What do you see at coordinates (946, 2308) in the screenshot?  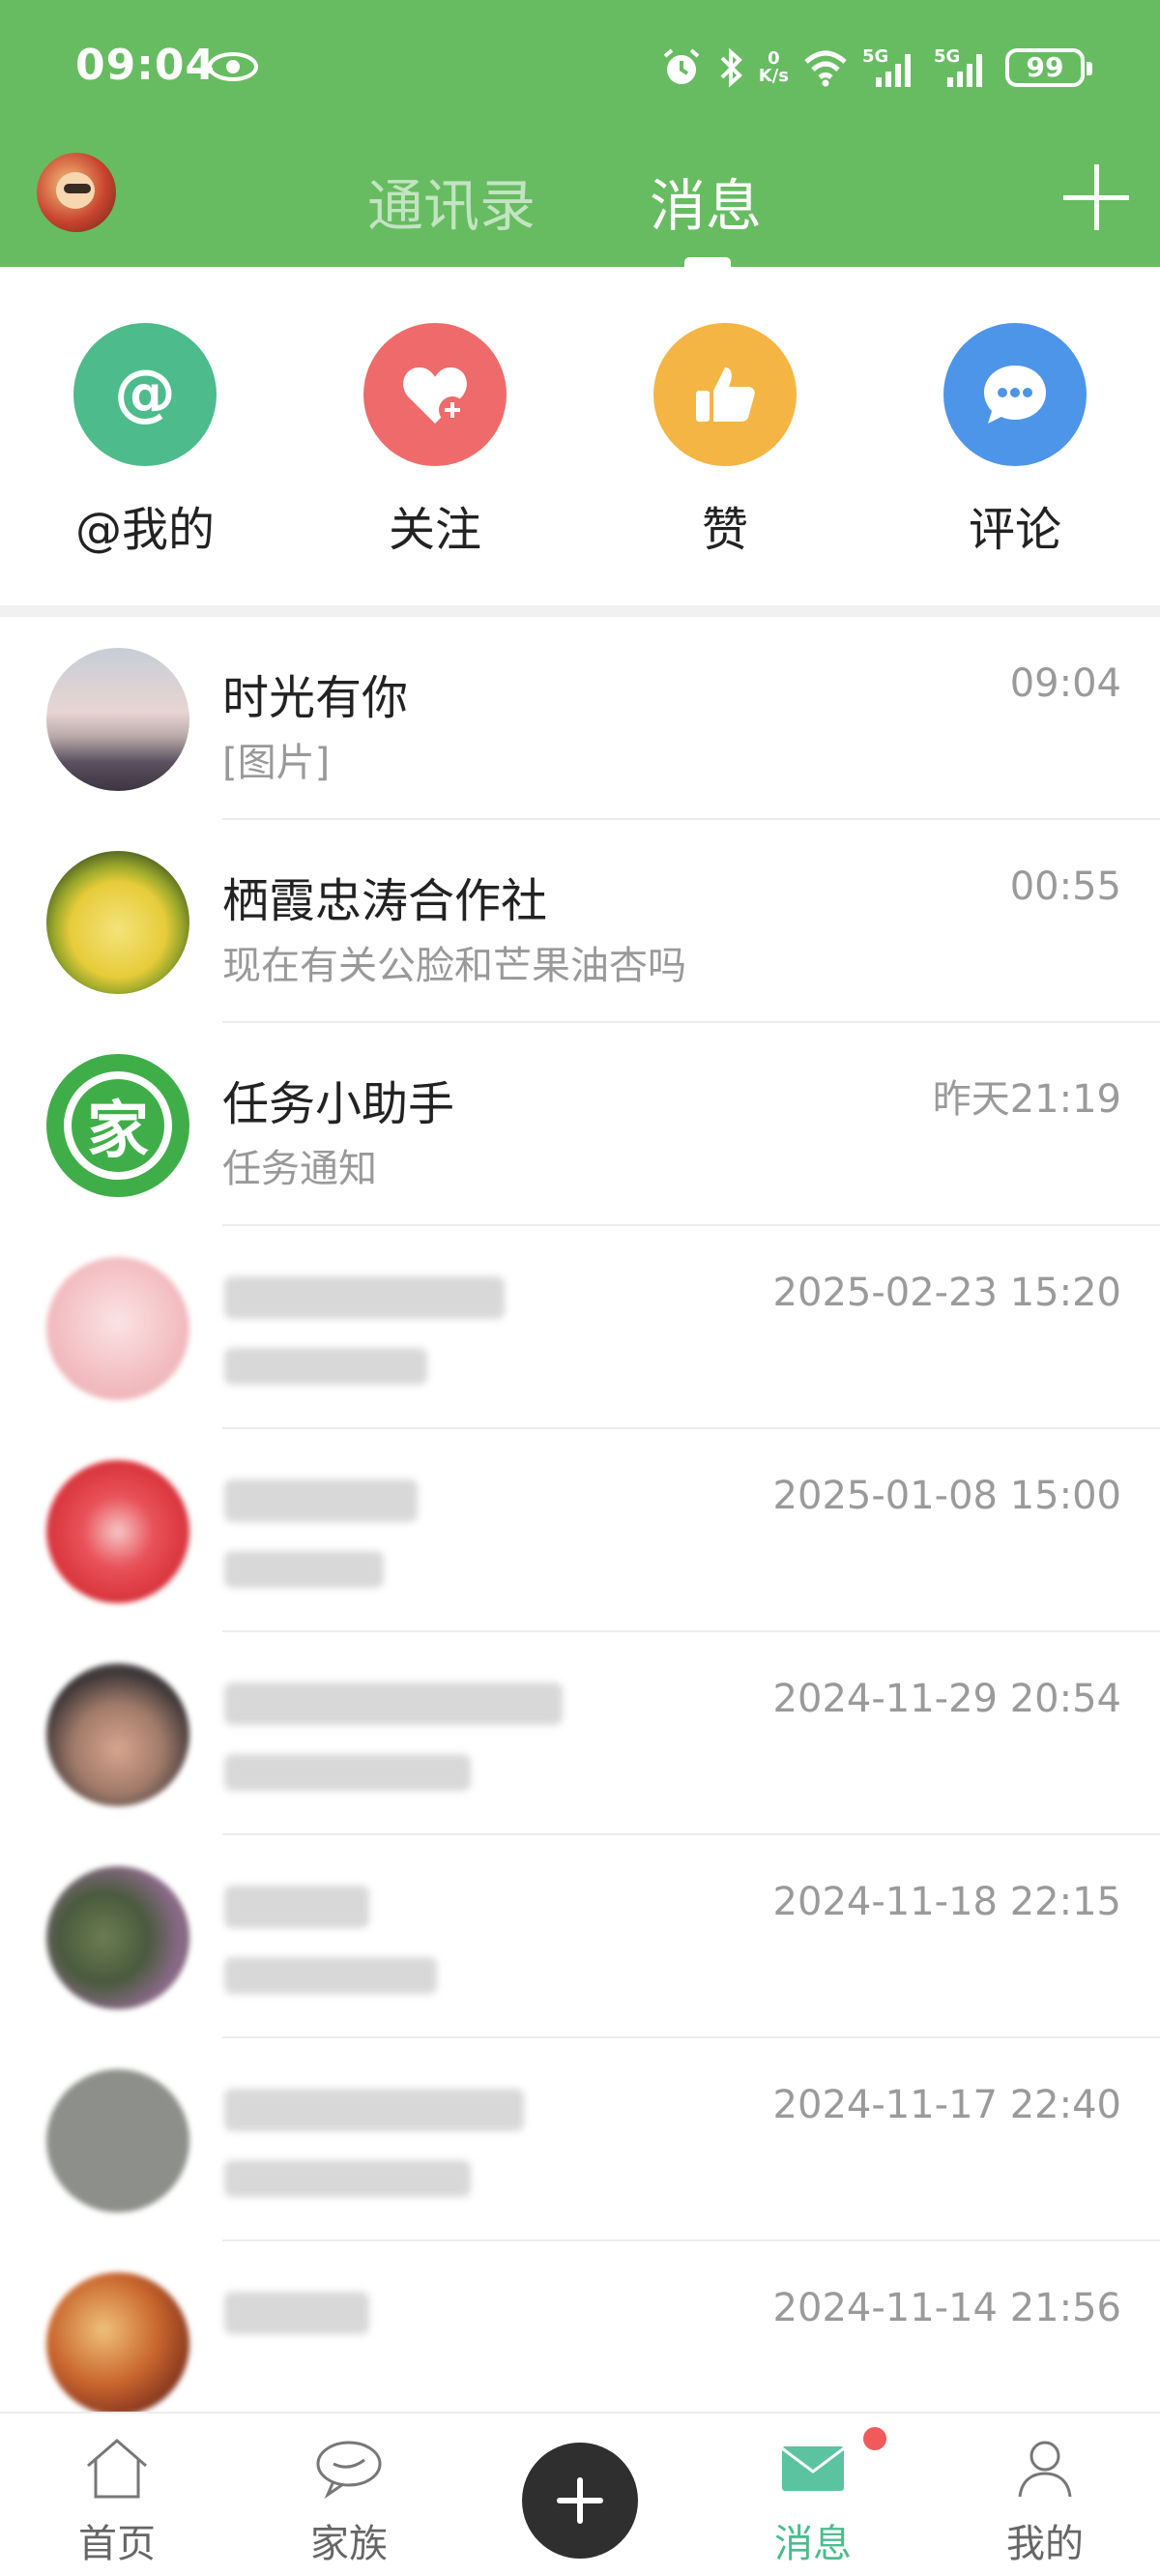 I see `message-time: 2024-11-14 21:56` at bounding box center [946, 2308].